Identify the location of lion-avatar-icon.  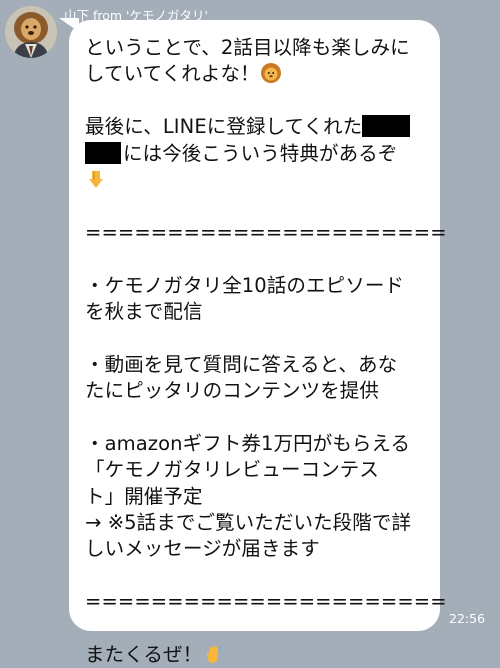
(31, 32).